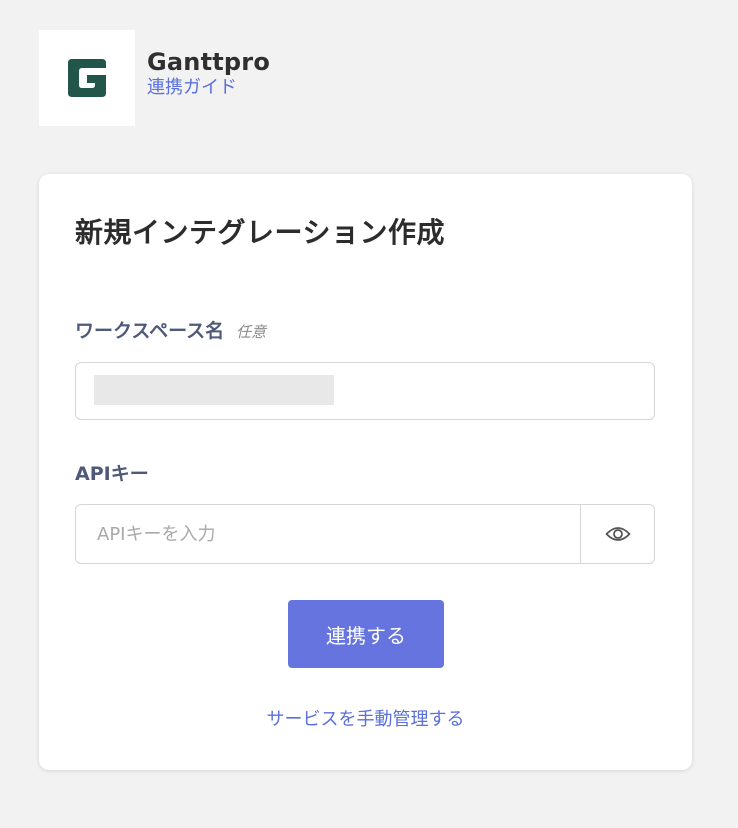  I want to click on page-title: 新規インテグレーション作成, so click(260, 232).